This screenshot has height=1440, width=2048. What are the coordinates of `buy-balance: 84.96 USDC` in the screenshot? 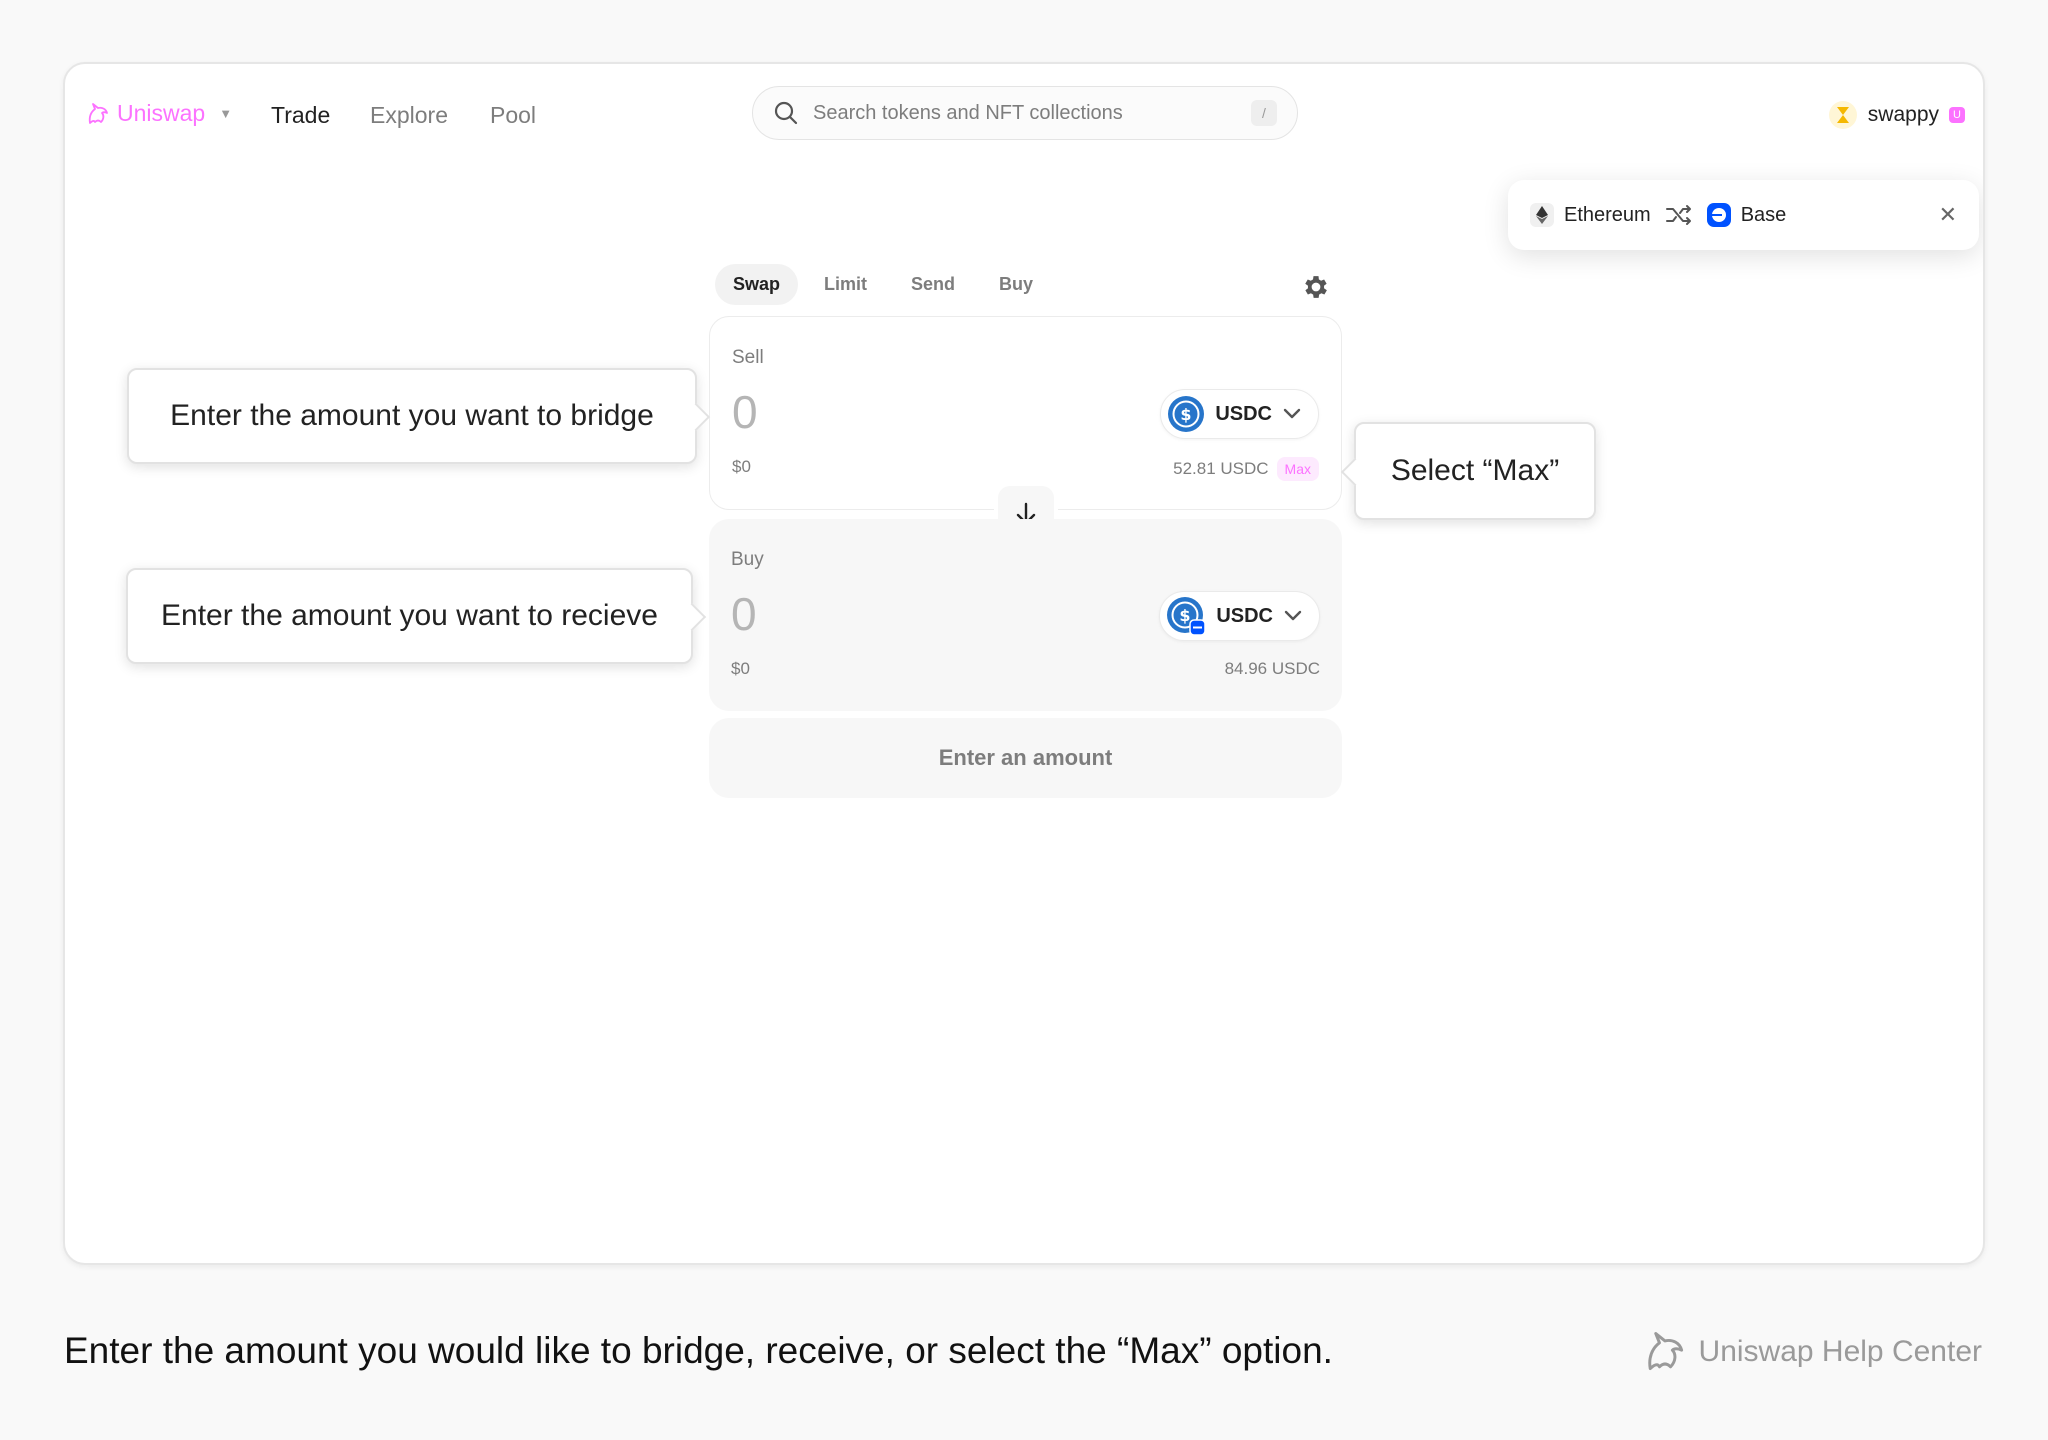 It's located at (1272, 669).